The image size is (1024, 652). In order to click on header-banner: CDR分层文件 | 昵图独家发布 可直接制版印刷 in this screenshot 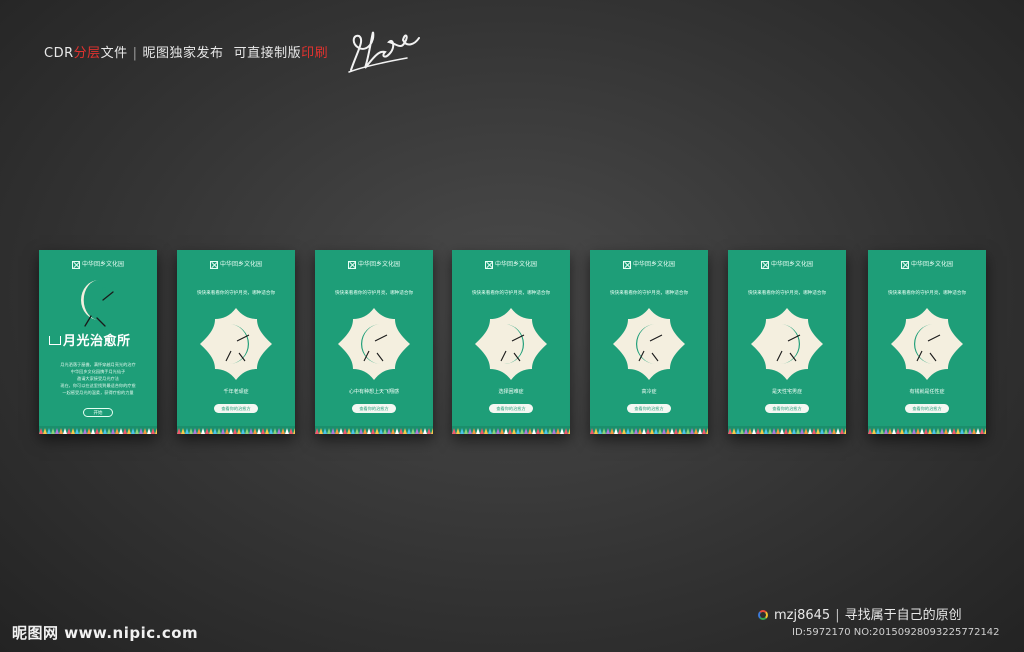, I will do `click(186, 51)`.